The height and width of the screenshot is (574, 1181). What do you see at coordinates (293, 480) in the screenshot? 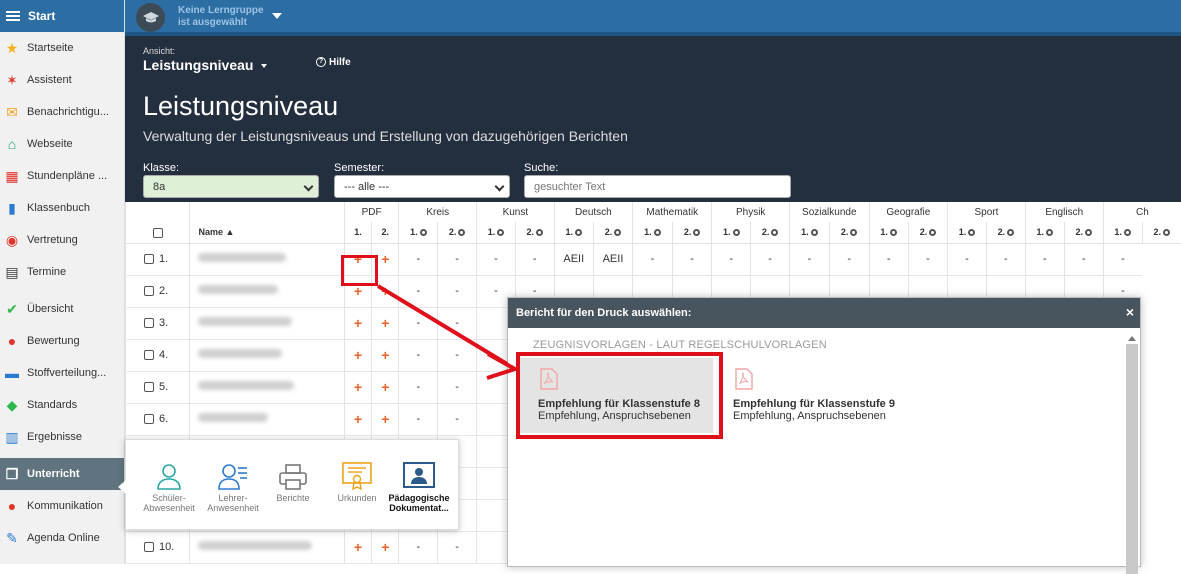
I see `flyout-item-3: Berichte` at bounding box center [293, 480].